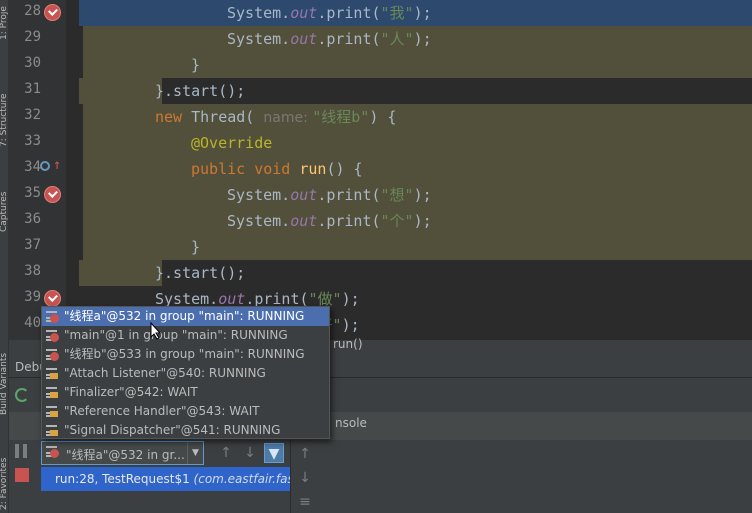 The image size is (752, 513). I want to click on gutter-line: 31, so click(44, 91).